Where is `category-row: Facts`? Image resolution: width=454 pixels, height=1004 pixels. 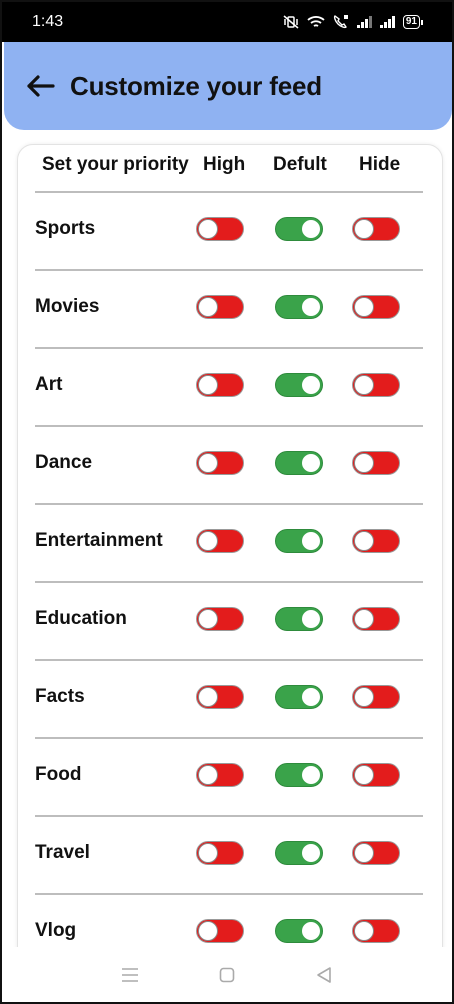 category-row: Facts is located at coordinates (230, 698).